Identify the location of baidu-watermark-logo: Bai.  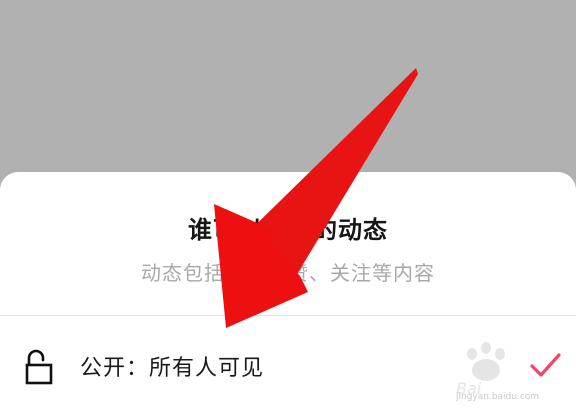
(480, 370).